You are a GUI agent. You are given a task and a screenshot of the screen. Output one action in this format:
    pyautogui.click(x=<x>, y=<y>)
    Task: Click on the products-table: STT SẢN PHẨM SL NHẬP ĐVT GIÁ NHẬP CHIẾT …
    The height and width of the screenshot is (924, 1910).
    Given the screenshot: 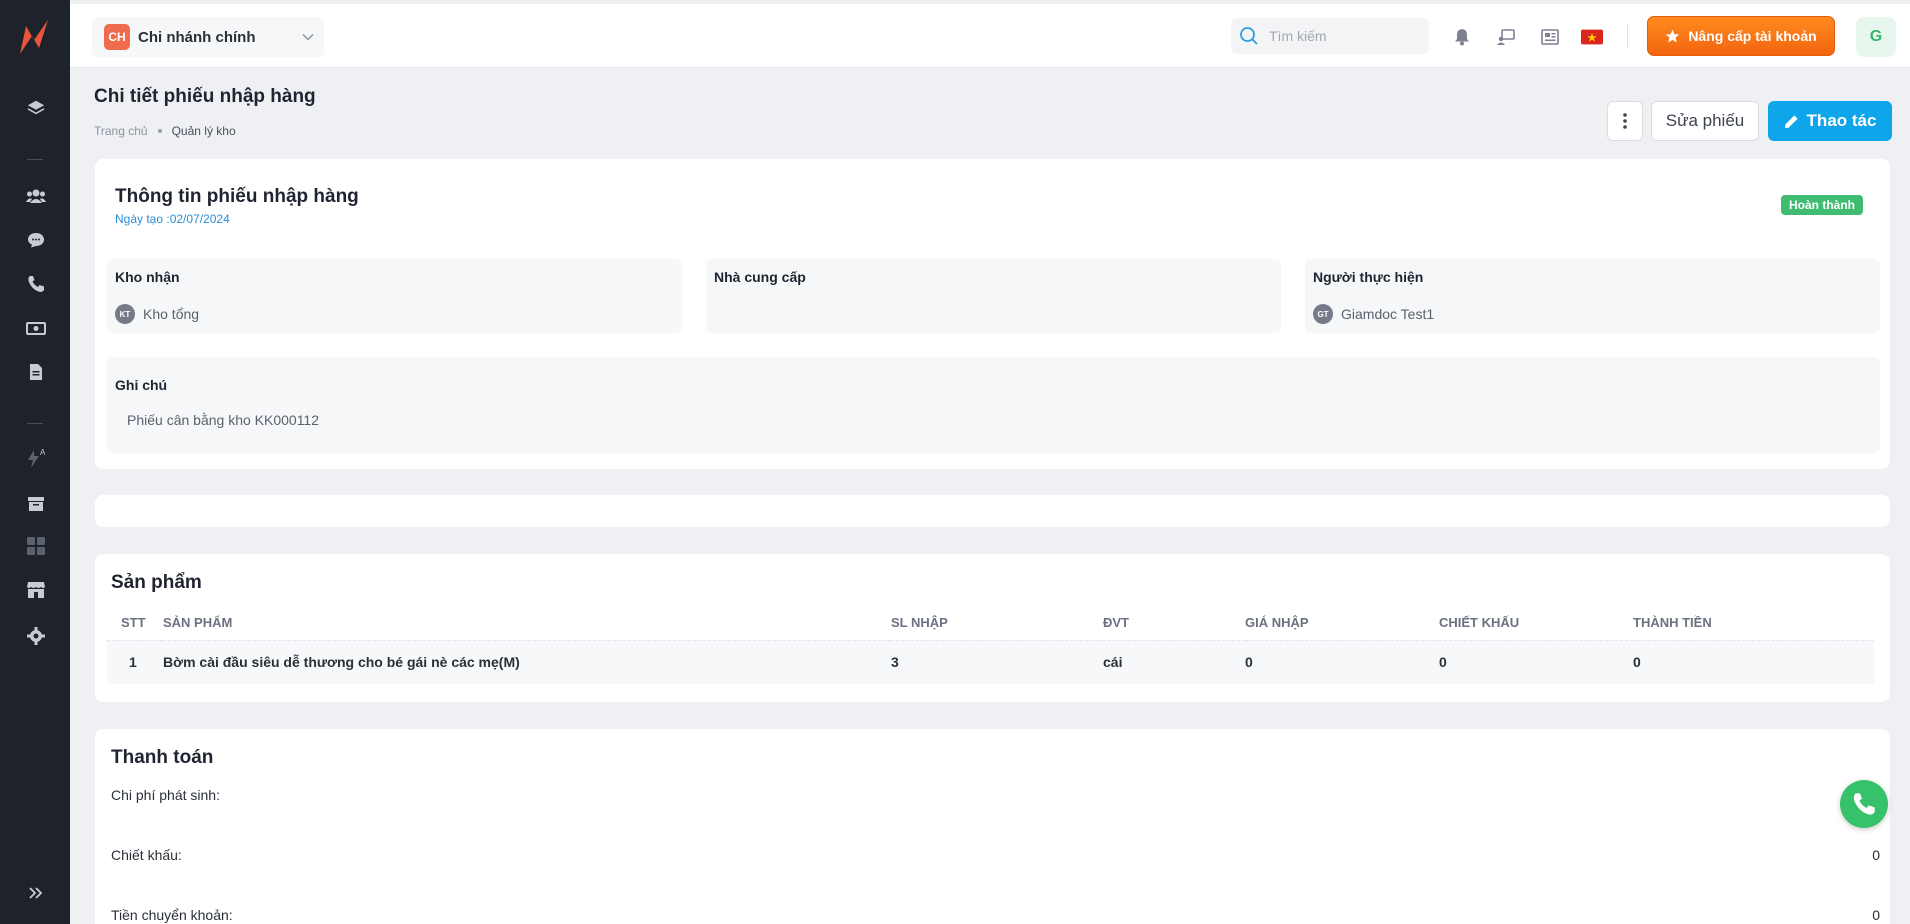 What is the action you would take?
    pyautogui.click(x=990, y=645)
    